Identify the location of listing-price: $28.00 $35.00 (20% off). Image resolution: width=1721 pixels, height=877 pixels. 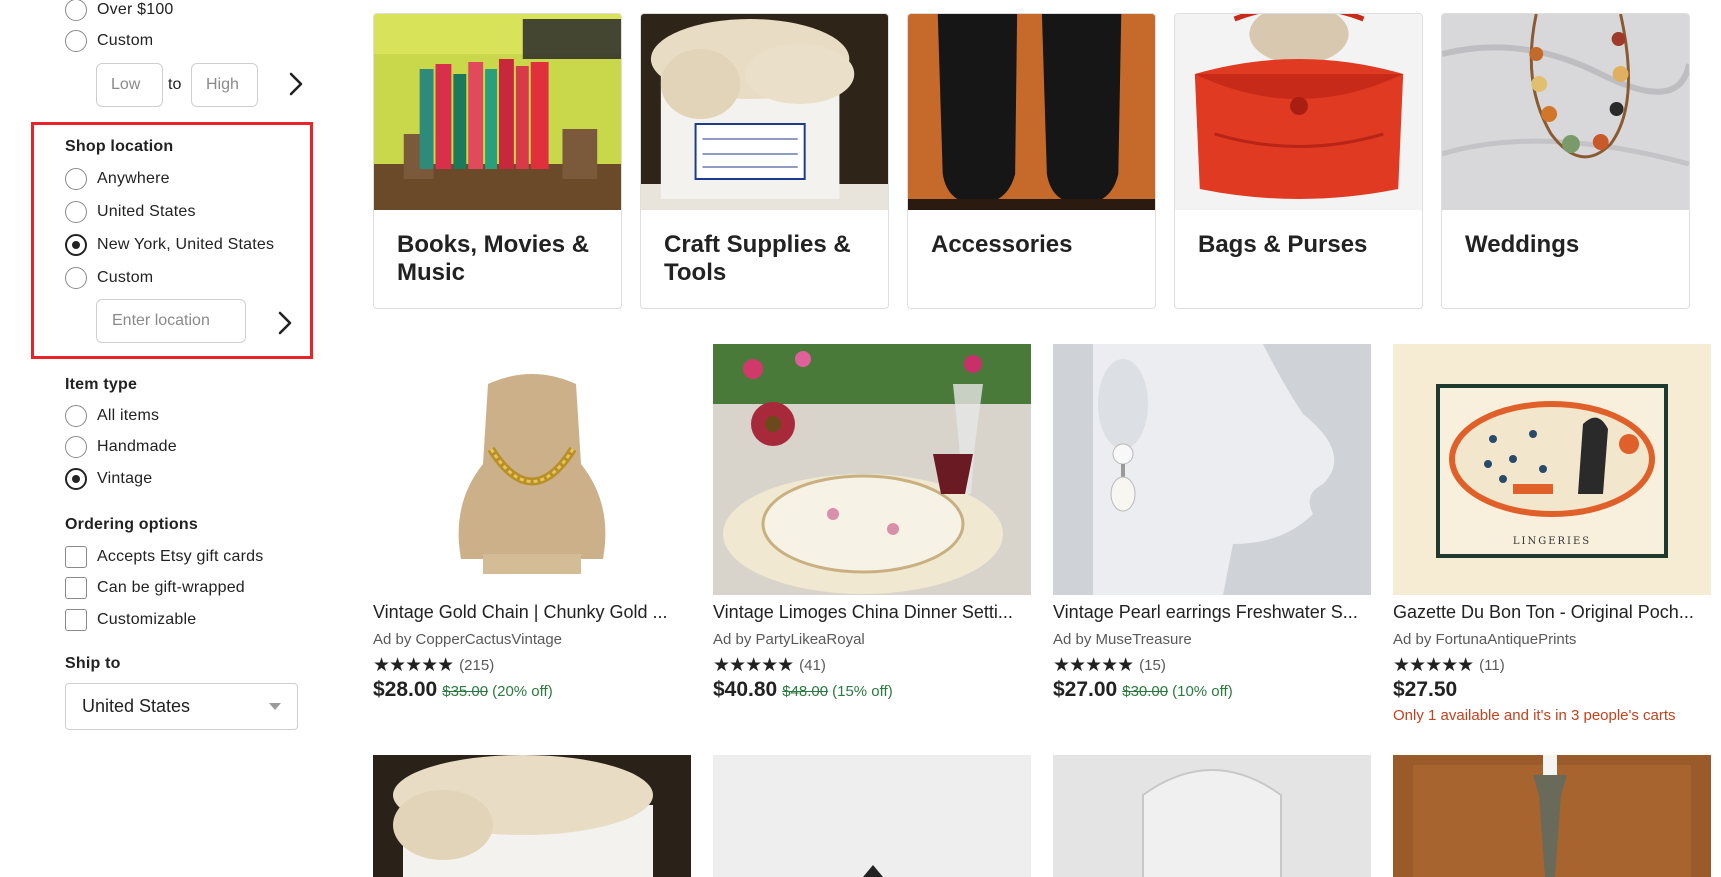
(463, 690).